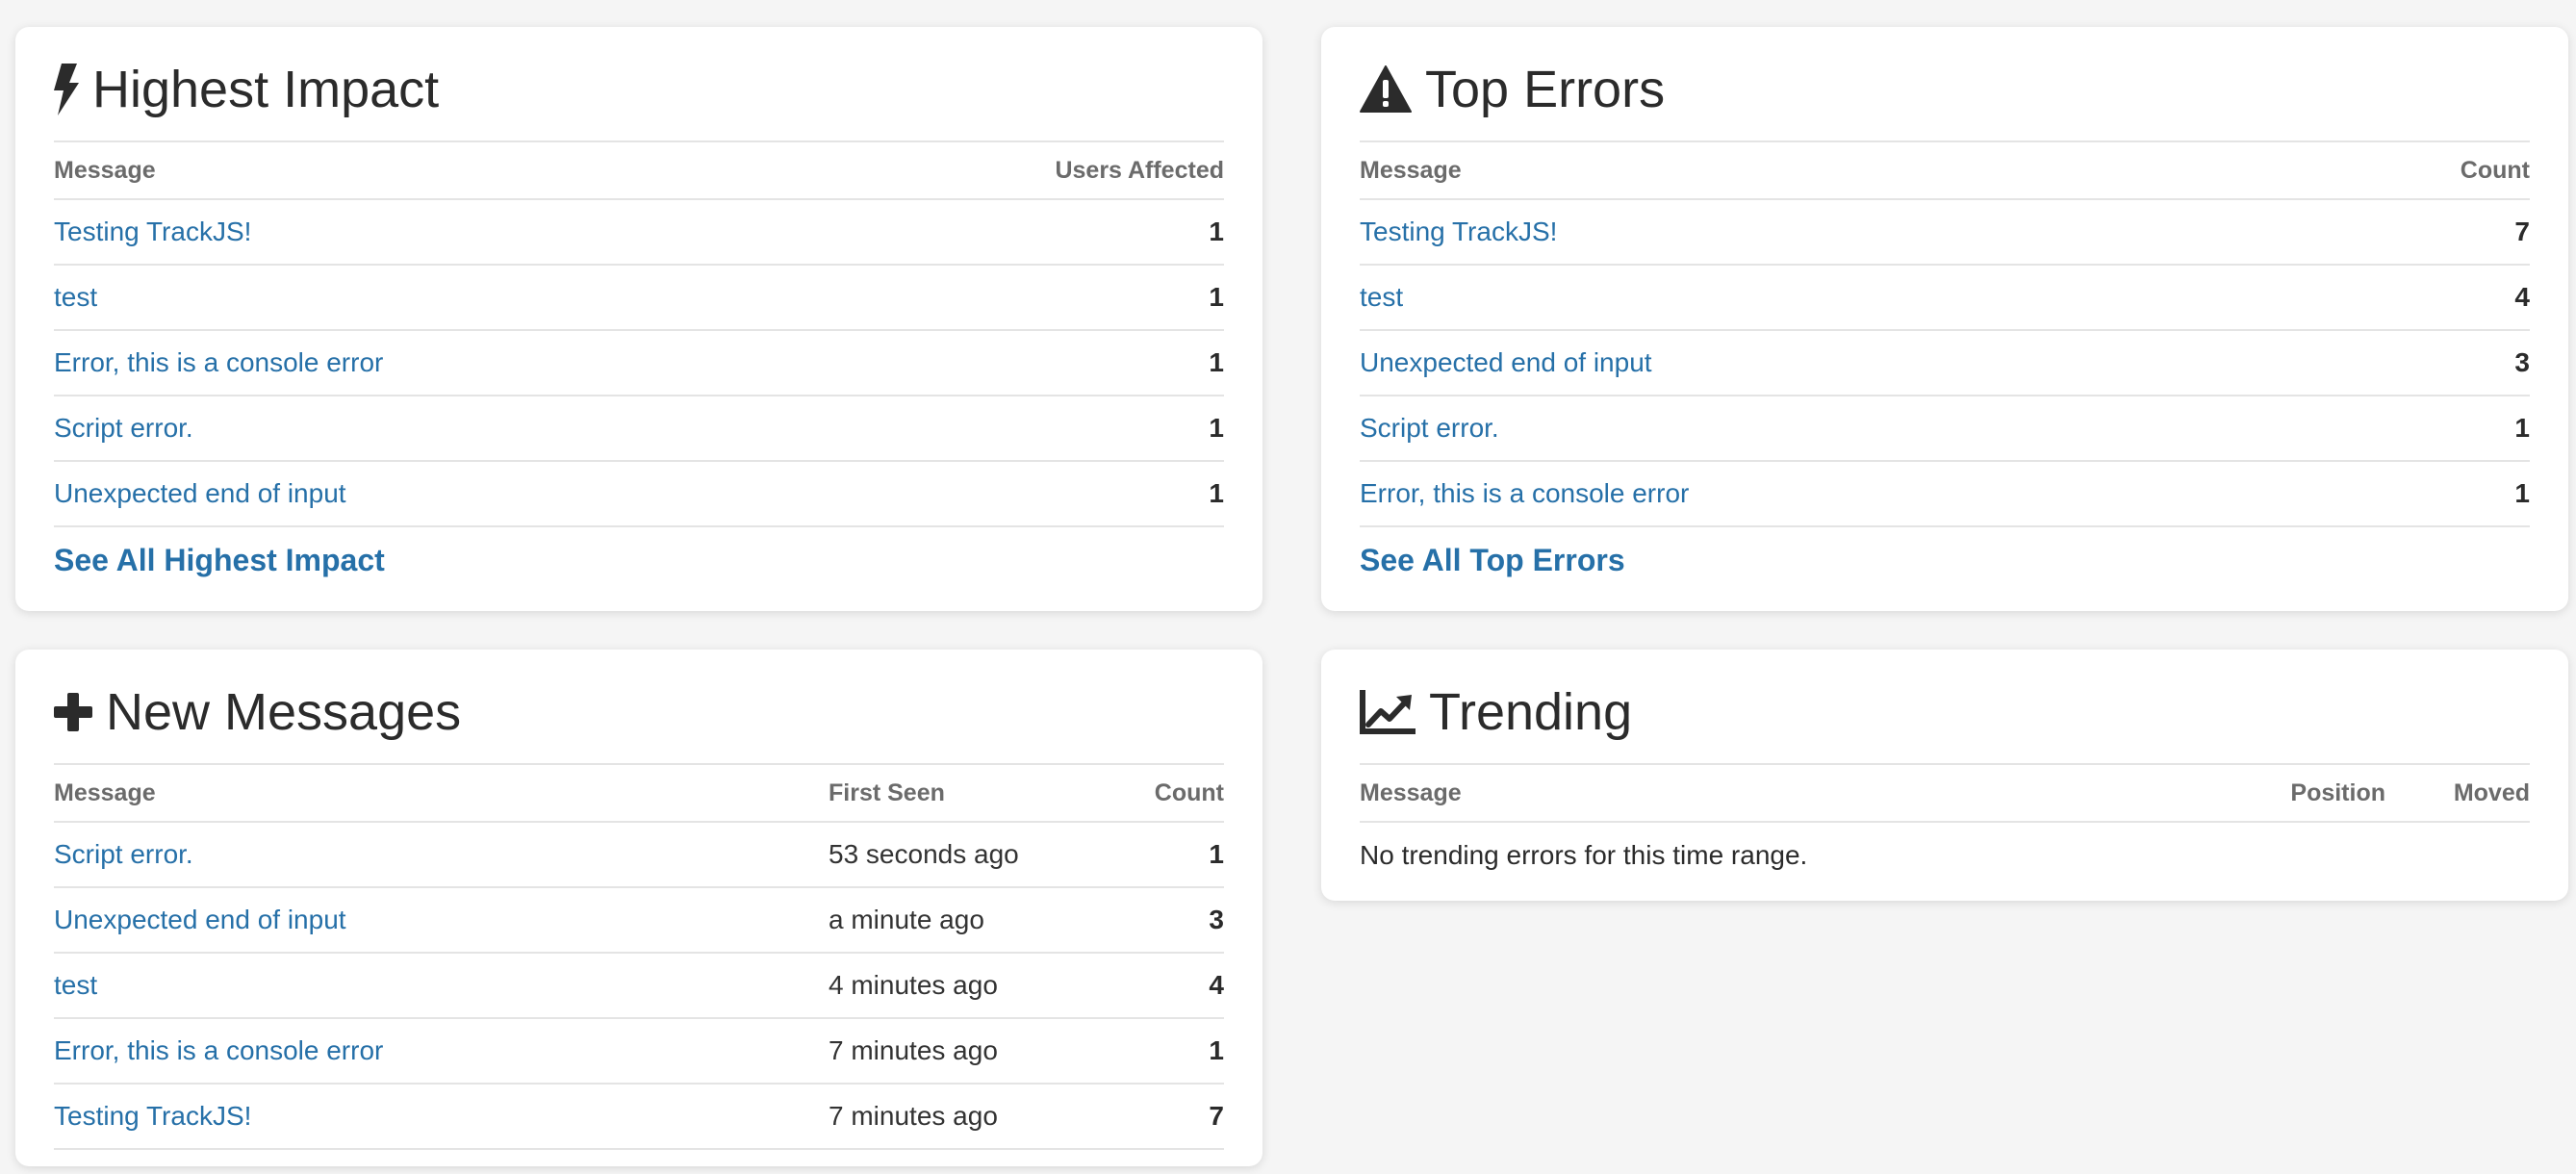 The width and height of the screenshot is (2576, 1174). I want to click on table-row: test 1, so click(639, 298).